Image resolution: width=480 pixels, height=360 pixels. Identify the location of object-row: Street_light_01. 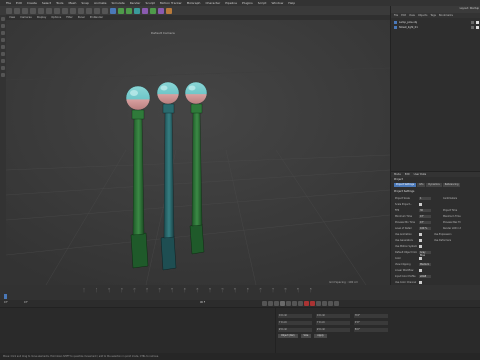
(436, 27).